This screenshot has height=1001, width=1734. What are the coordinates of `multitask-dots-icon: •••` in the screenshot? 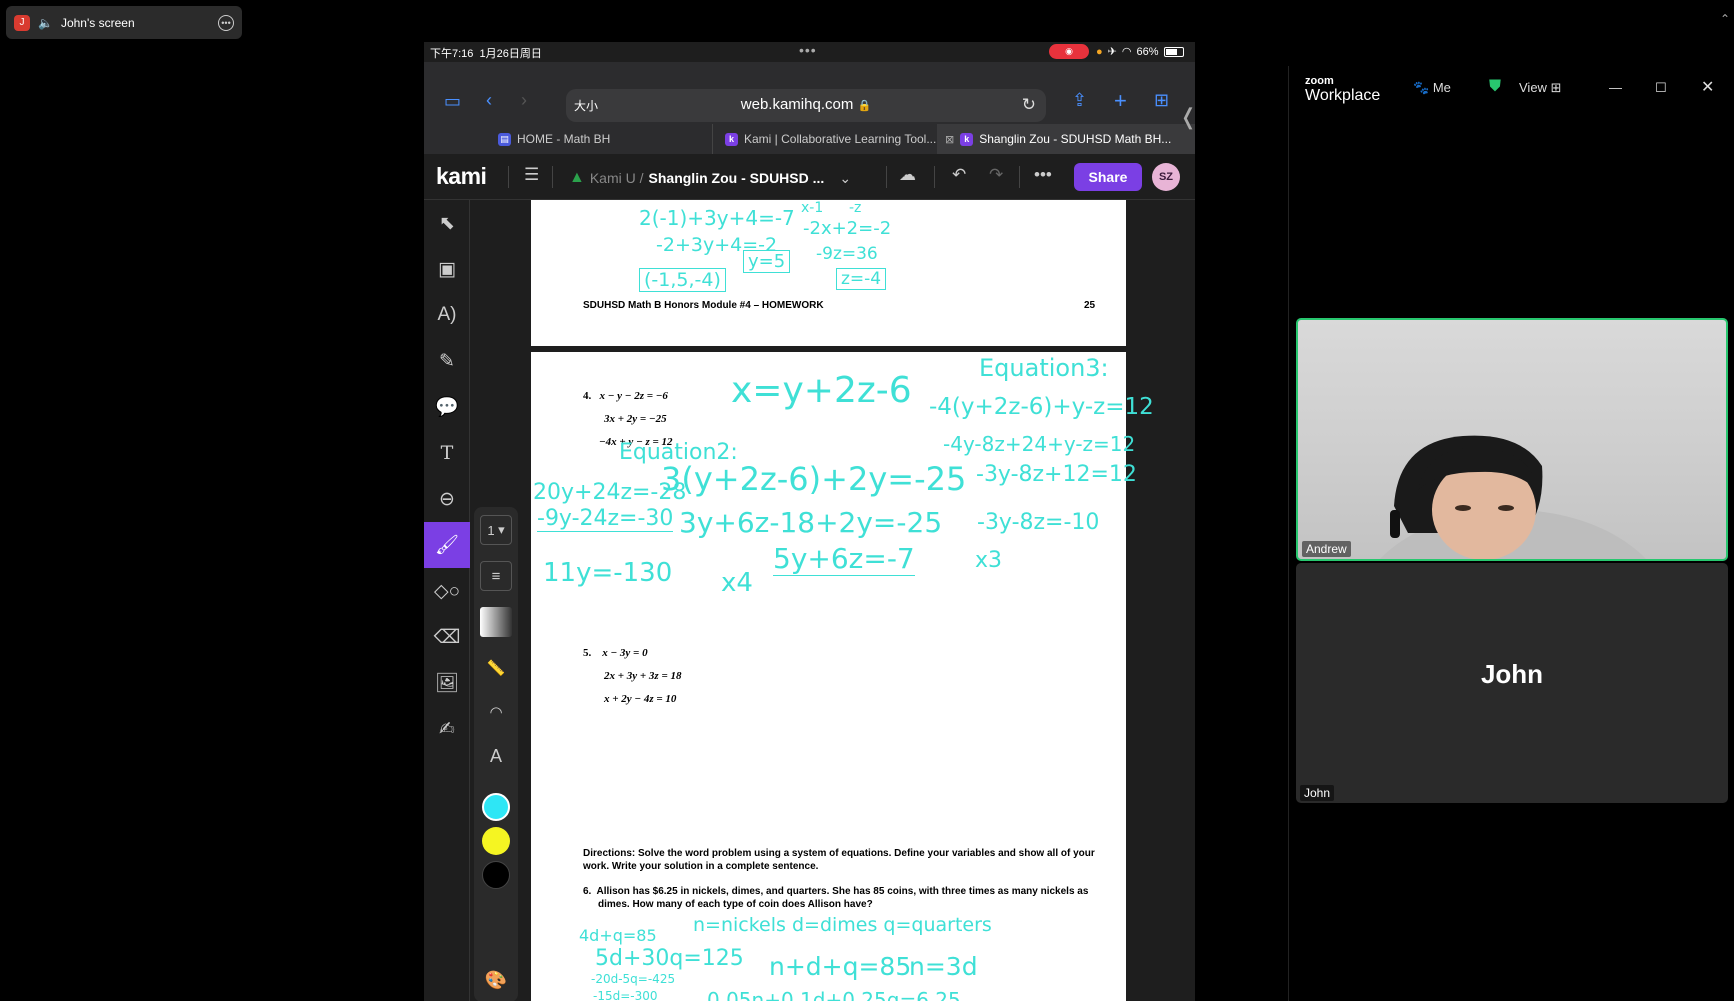 It's located at (808, 50).